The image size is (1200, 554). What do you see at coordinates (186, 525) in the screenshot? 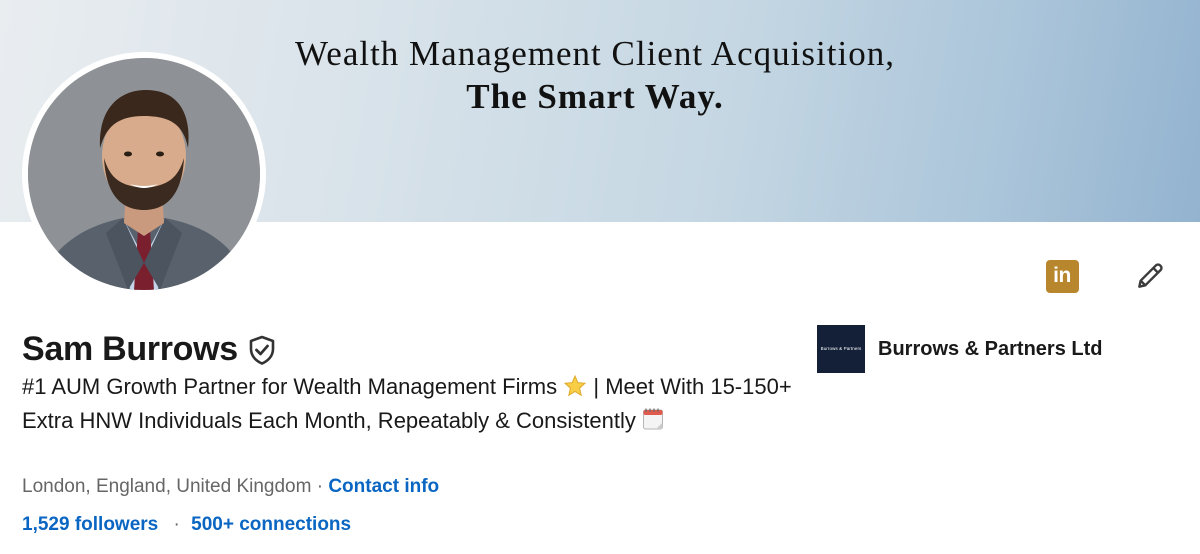
I see `network-stats-row: 1,529 followers · 500+ connections` at bounding box center [186, 525].